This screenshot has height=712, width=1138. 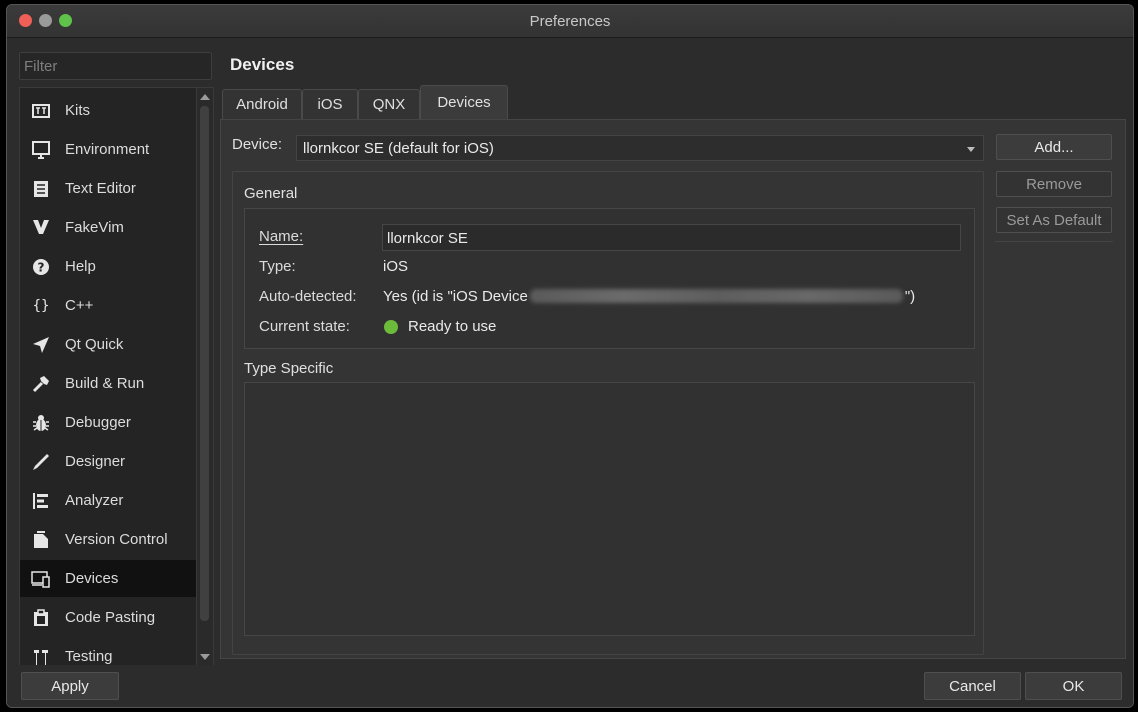 What do you see at coordinates (716, 295) in the screenshot?
I see `redacted-device-id` at bounding box center [716, 295].